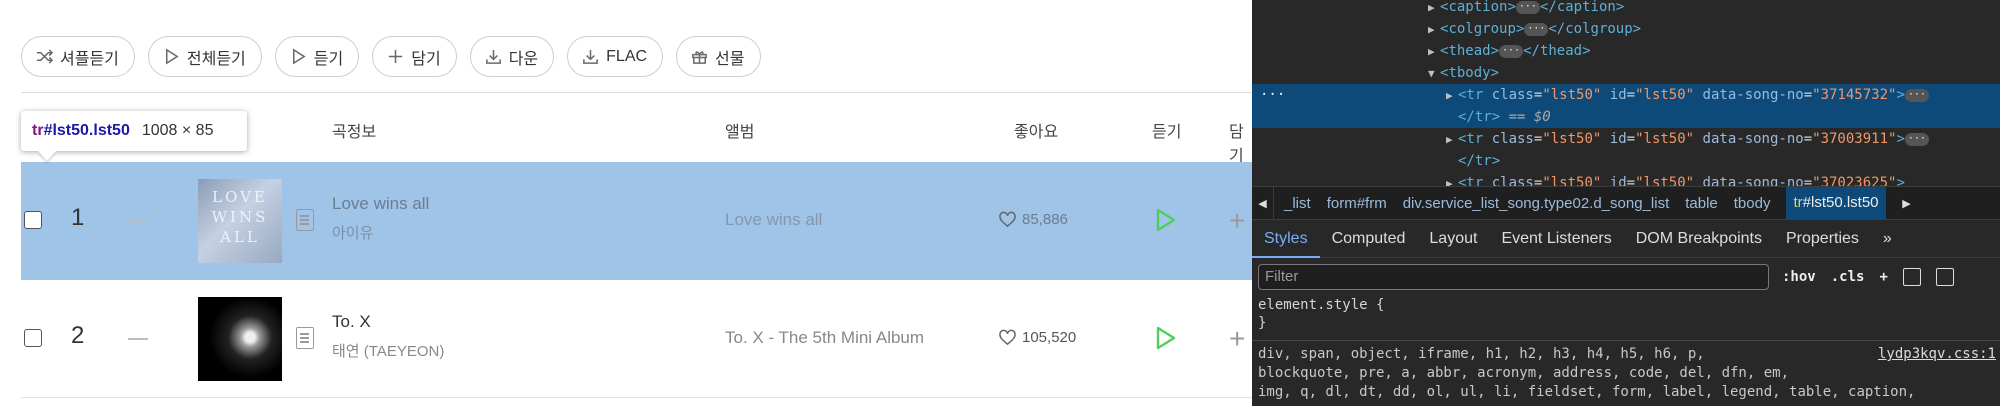 This screenshot has width=2000, height=406. What do you see at coordinates (730, 59) in the screenshot?
I see `gift-label: 선물` at bounding box center [730, 59].